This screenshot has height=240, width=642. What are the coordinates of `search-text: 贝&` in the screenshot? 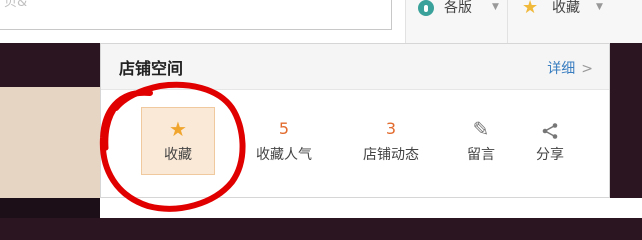 It's located at (16, 5).